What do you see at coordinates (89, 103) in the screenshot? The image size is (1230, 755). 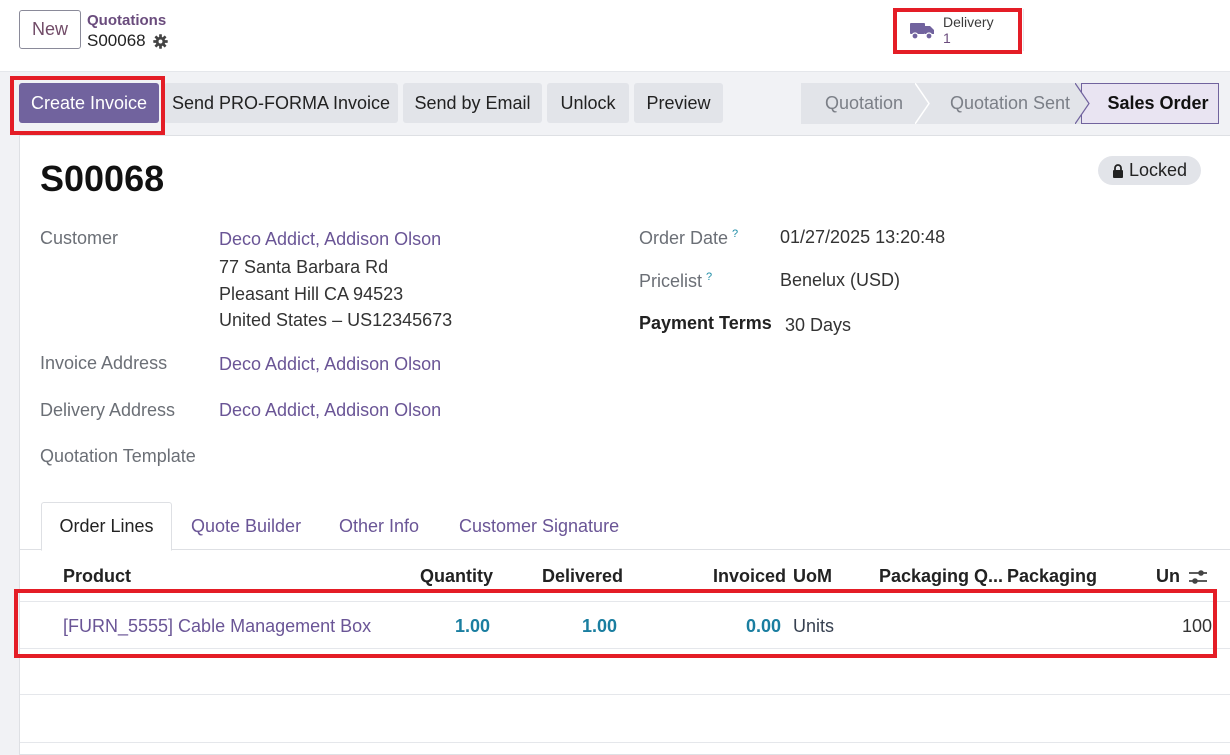 I see `create-invoice-button: Create Invoice` at bounding box center [89, 103].